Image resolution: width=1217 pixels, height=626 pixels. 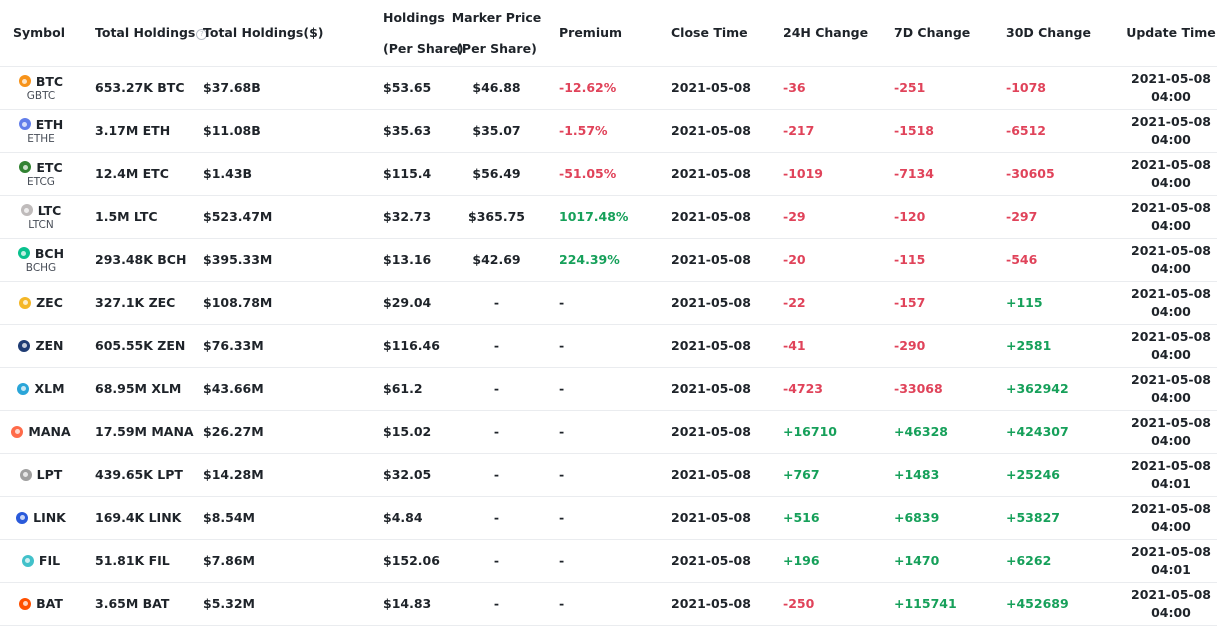 I want to click on symbol-name: ZEN, so click(x=49, y=345).